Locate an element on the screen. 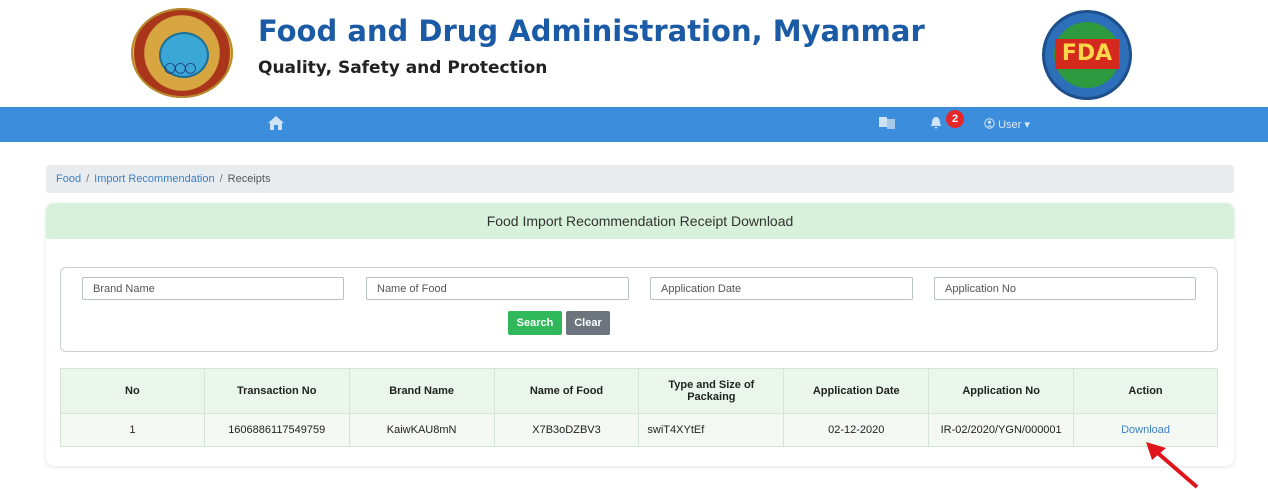 The height and width of the screenshot is (489, 1268). cell-application-no: IR-02/2020/YGN/000001 is located at coordinates (1001, 430).